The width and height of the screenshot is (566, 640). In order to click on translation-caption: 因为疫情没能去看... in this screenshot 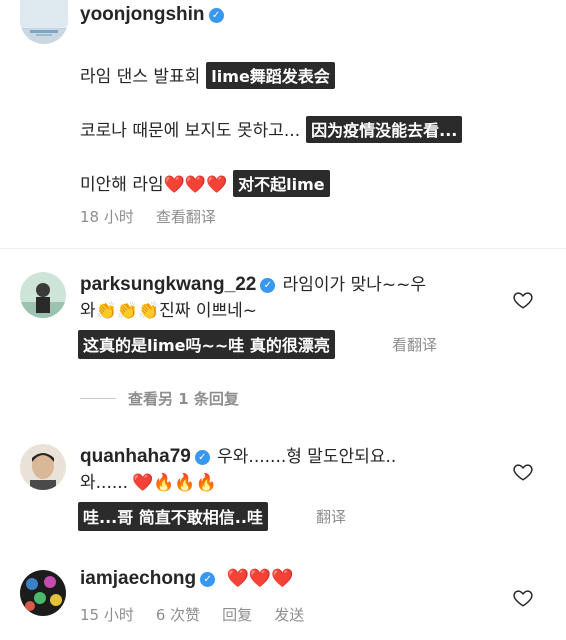, I will do `click(384, 129)`.